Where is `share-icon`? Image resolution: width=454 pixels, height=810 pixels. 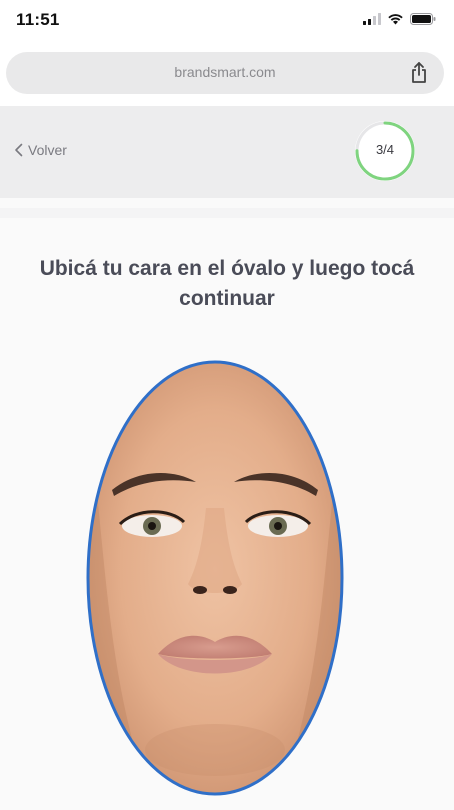 share-icon is located at coordinates (419, 73).